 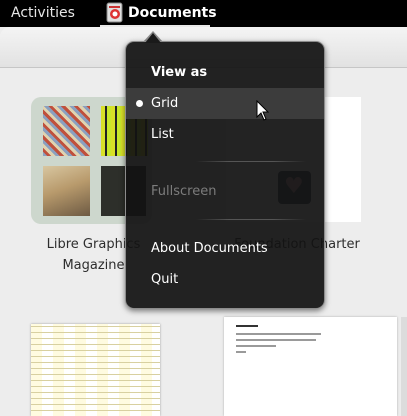 What do you see at coordinates (225, 279) in the screenshot?
I see `menu-item-quit: Quit` at bounding box center [225, 279].